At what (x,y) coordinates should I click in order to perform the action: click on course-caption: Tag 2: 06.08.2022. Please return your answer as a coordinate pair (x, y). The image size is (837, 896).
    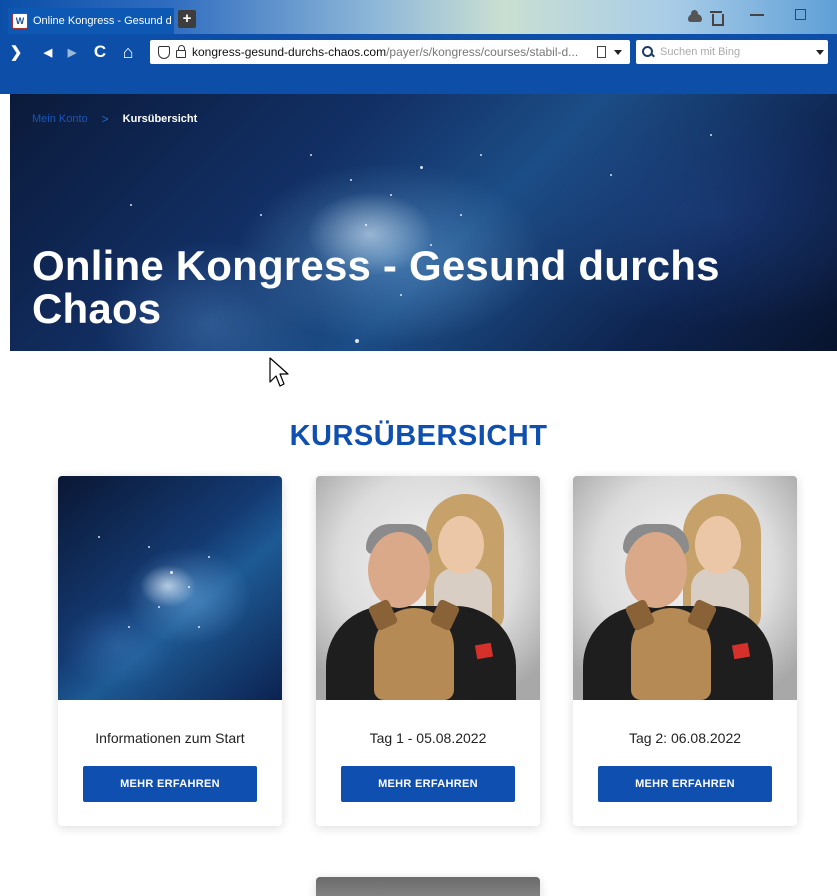
    Looking at the image, I should click on (685, 738).